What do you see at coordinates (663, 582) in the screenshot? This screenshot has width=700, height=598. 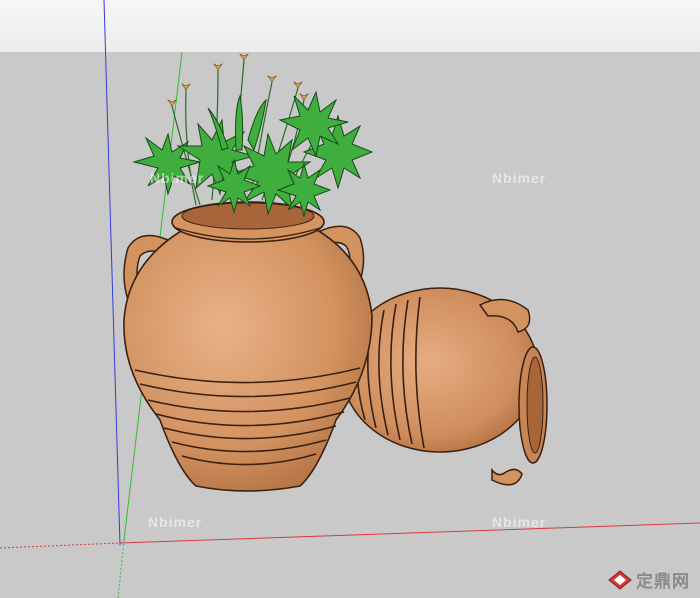 I see `brand-text: 定鼎网` at bounding box center [663, 582].